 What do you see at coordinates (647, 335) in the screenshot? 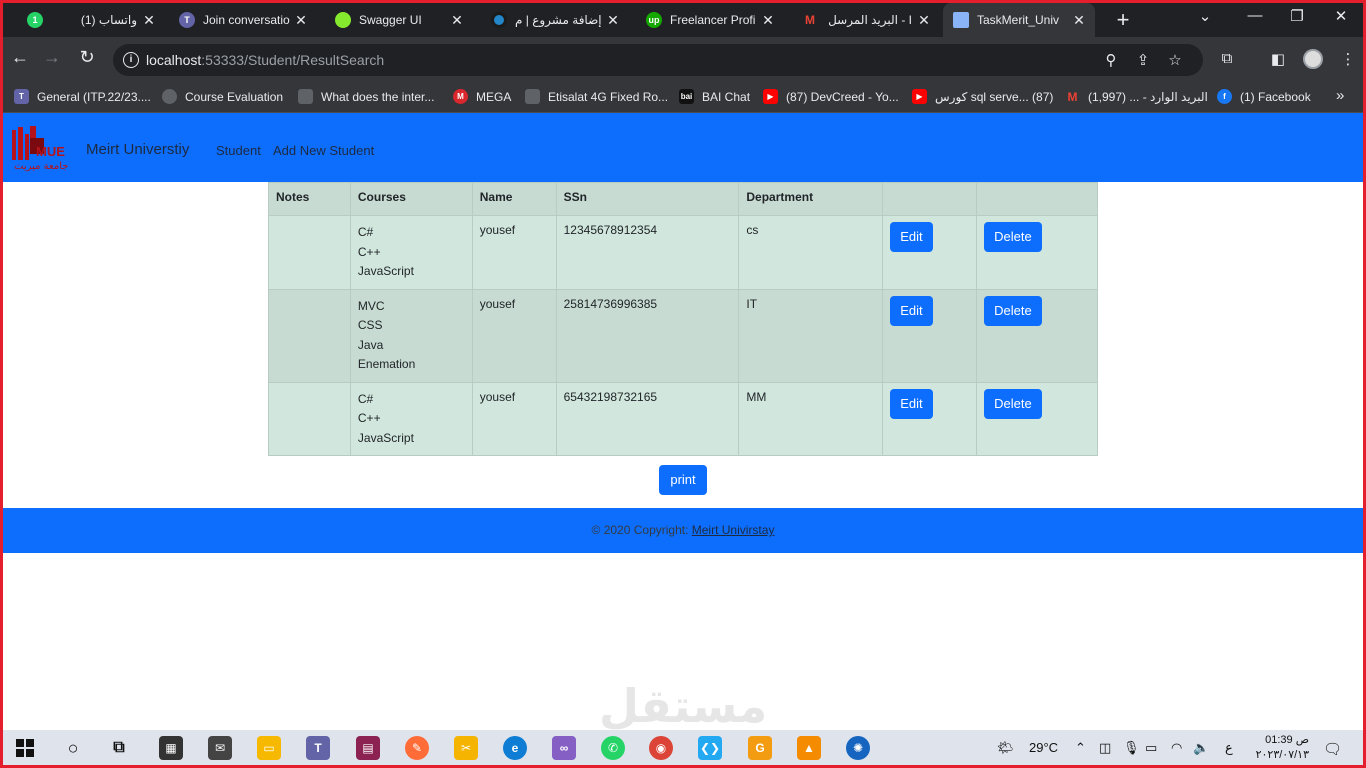
I see `ssn-cell: 25814736996385` at bounding box center [647, 335].